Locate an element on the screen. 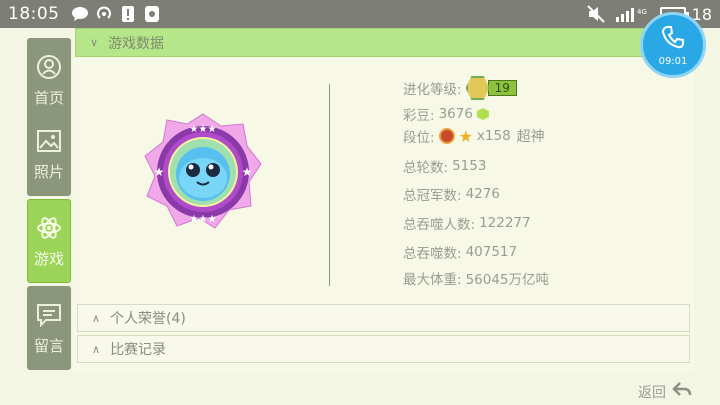 Image resolution: width=720 pixels, height=405 pixels. rank-stars: x158 is located at coordinates (493, 136).